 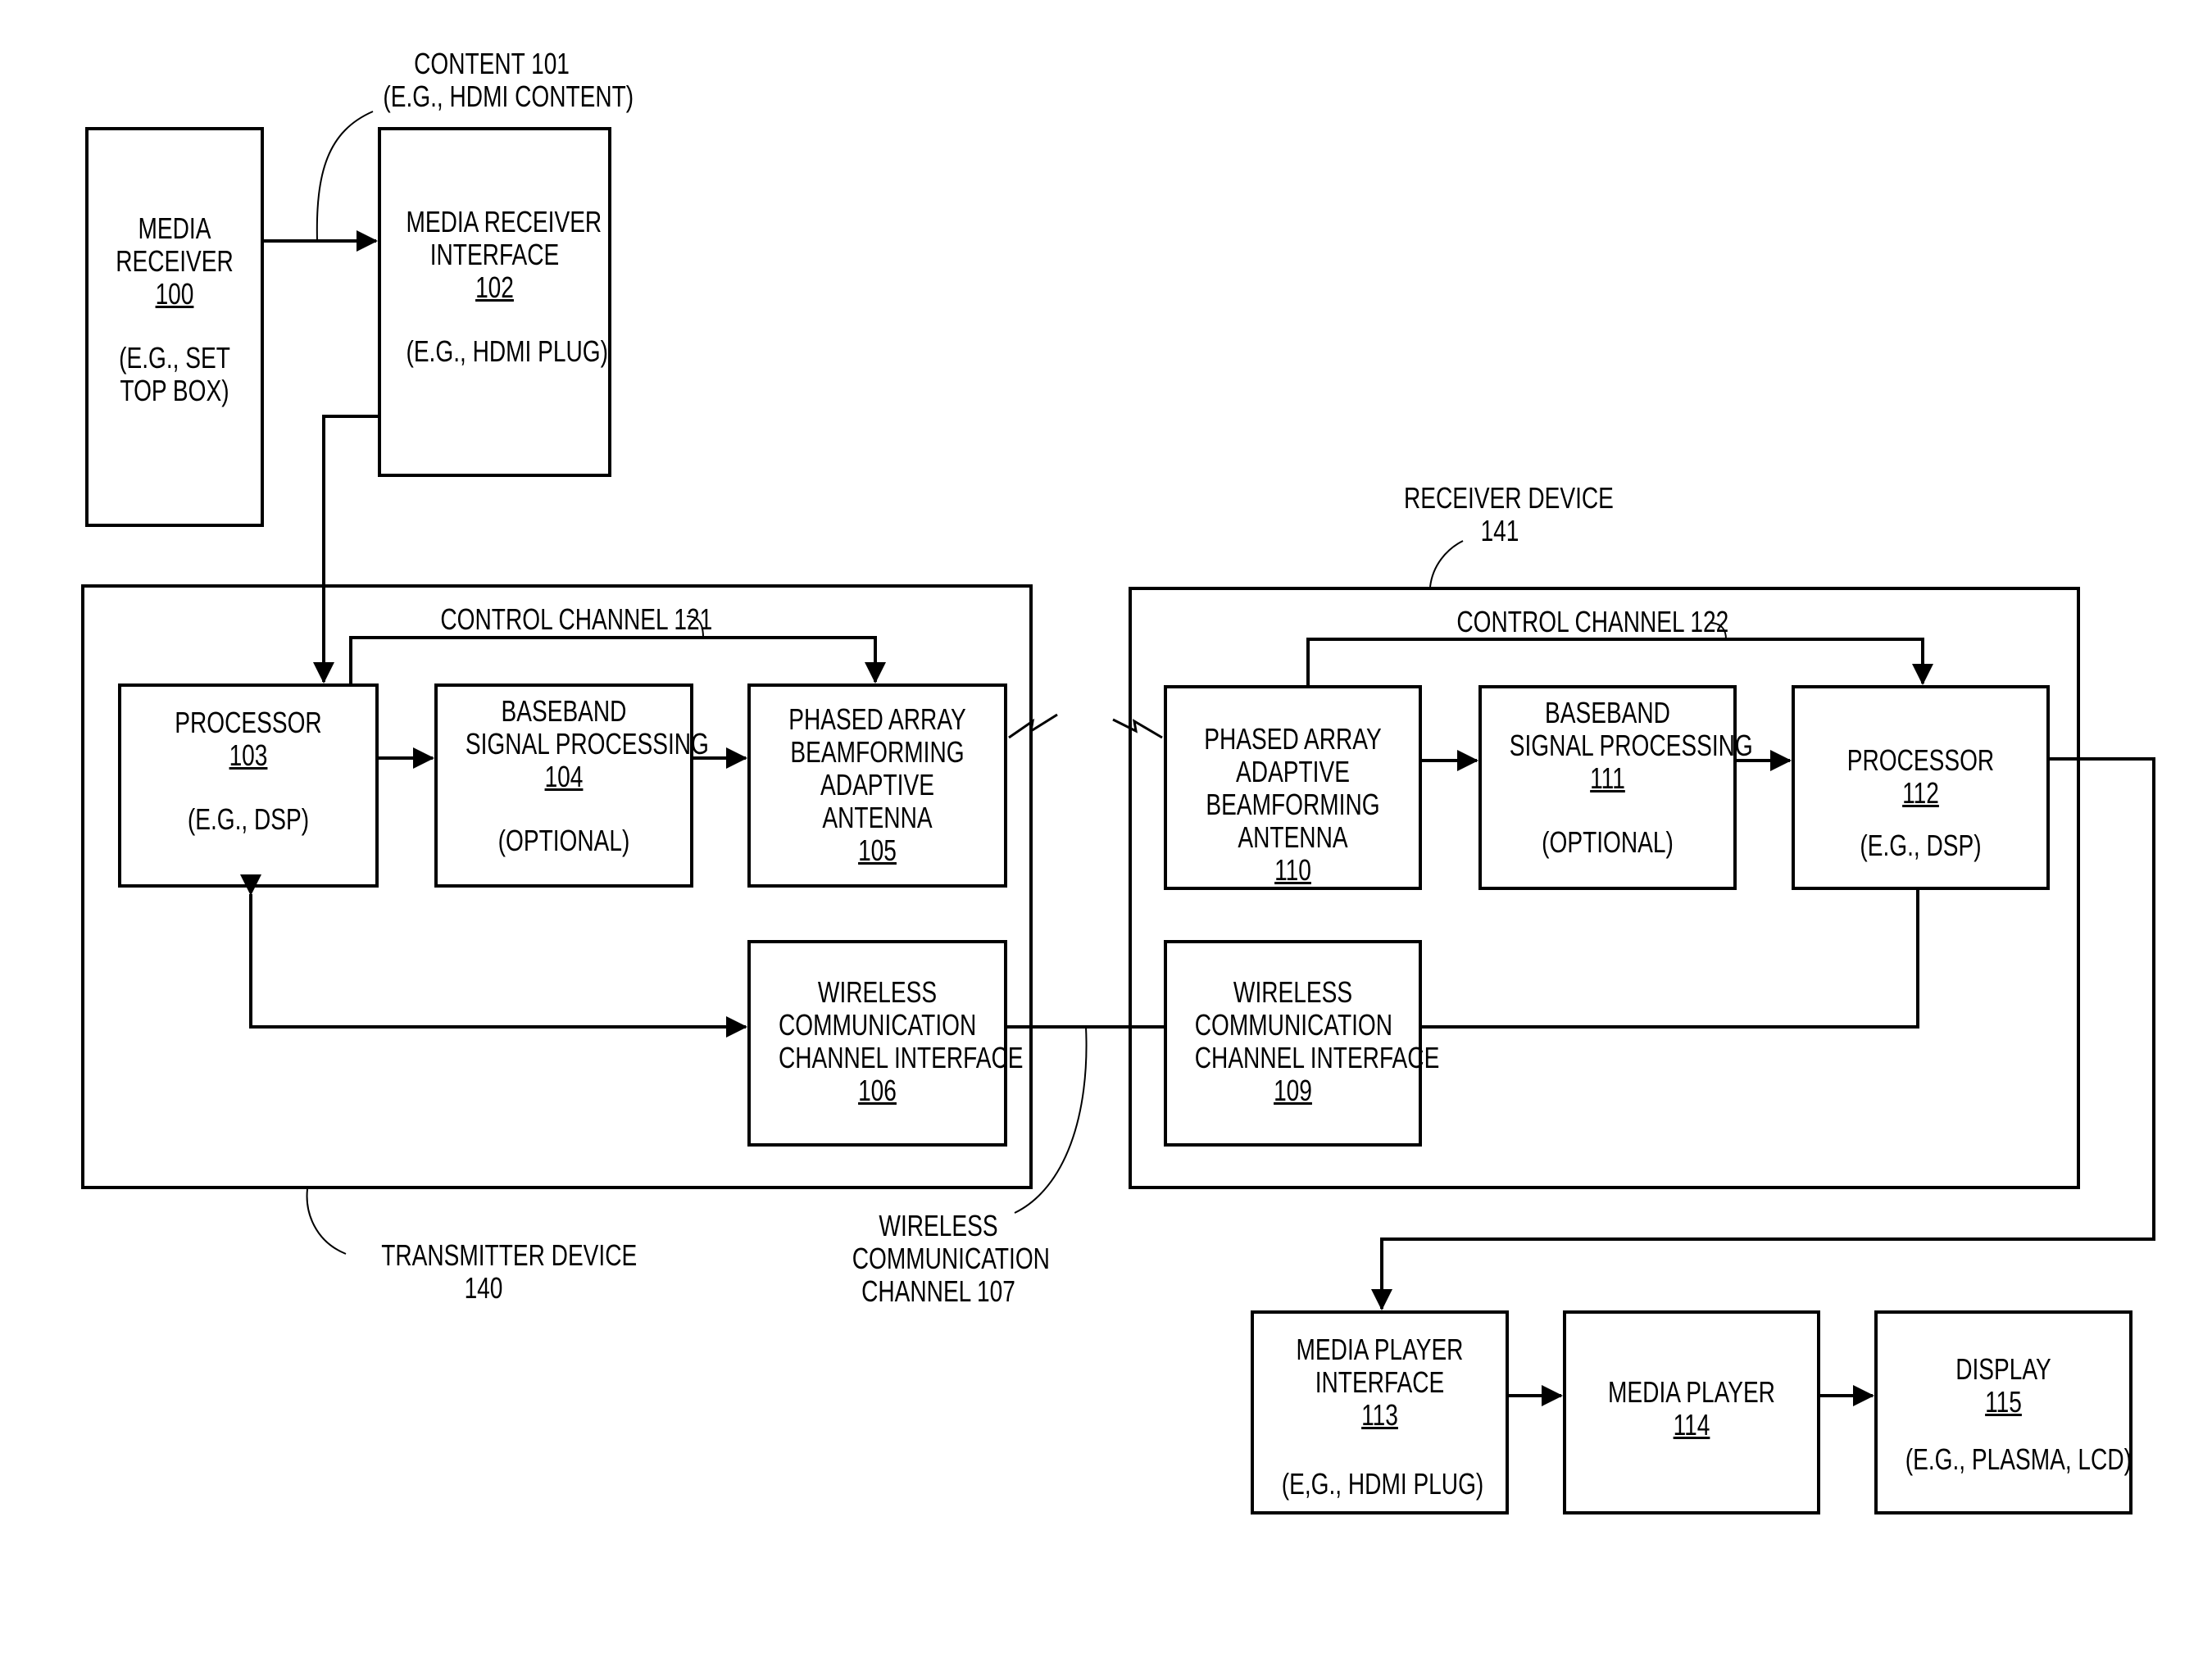 What do you see at coordinates (249, 755) in the screenshot?
I see `block-ref-number: 103` at bounding box center [249, 755].